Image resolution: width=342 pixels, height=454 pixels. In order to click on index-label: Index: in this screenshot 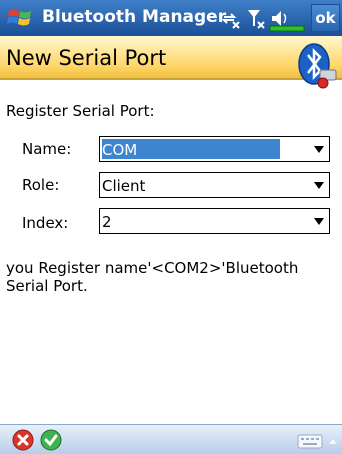, I will do `click(45, 223)`.